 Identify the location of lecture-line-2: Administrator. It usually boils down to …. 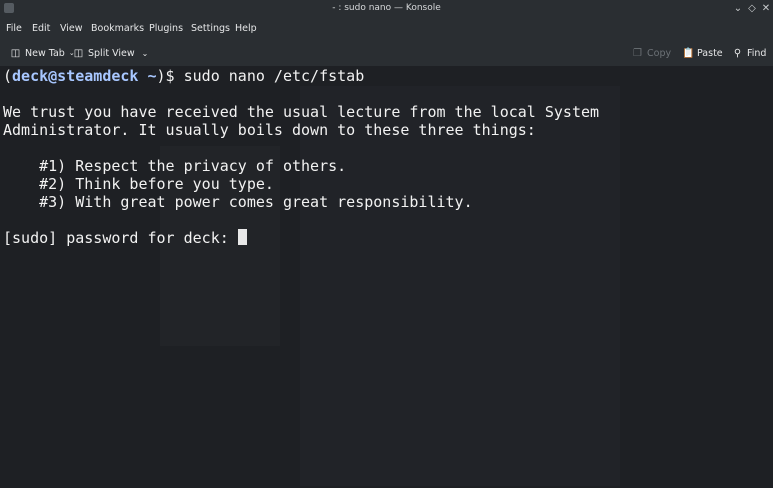
(269, 130).